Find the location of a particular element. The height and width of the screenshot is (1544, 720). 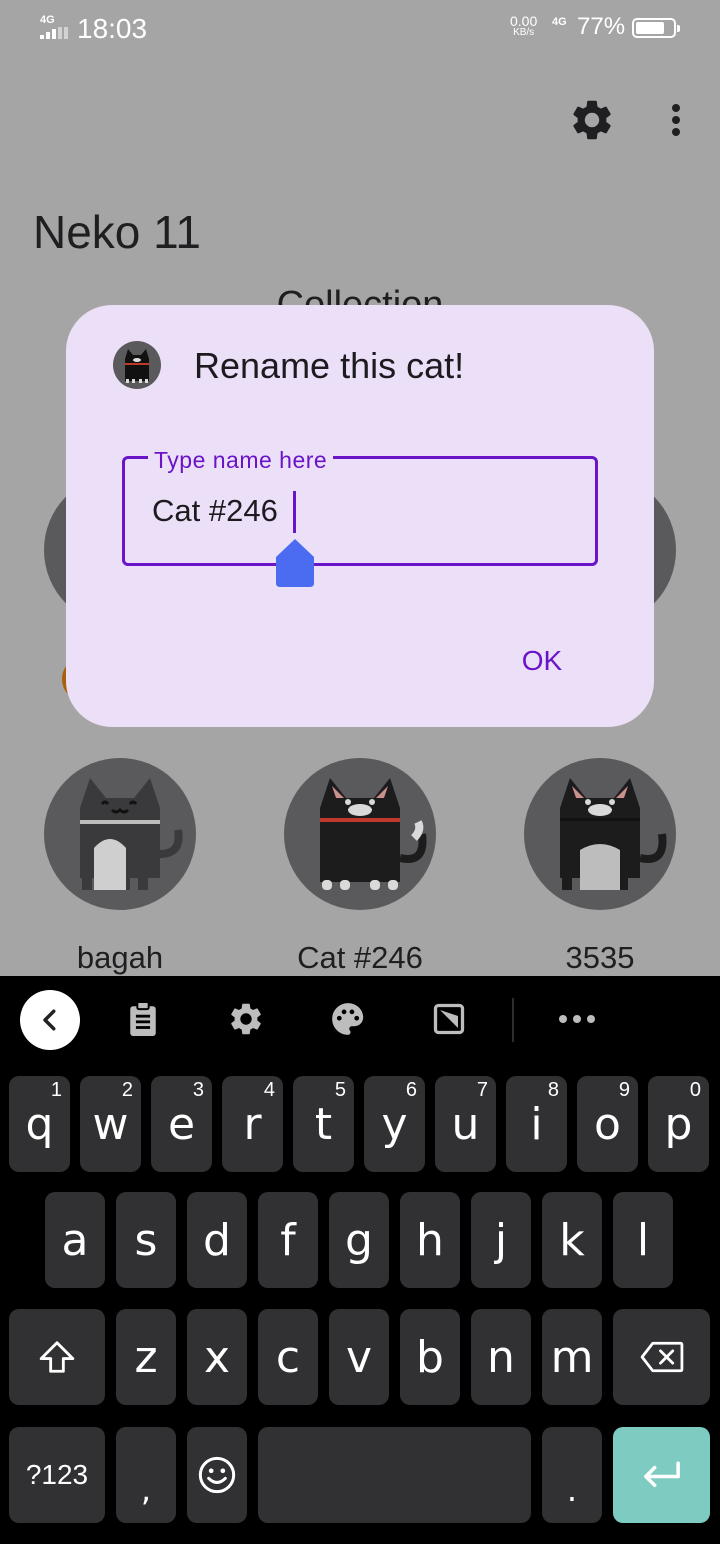

battery-percent: 77% is located at coordinates (601, 26).